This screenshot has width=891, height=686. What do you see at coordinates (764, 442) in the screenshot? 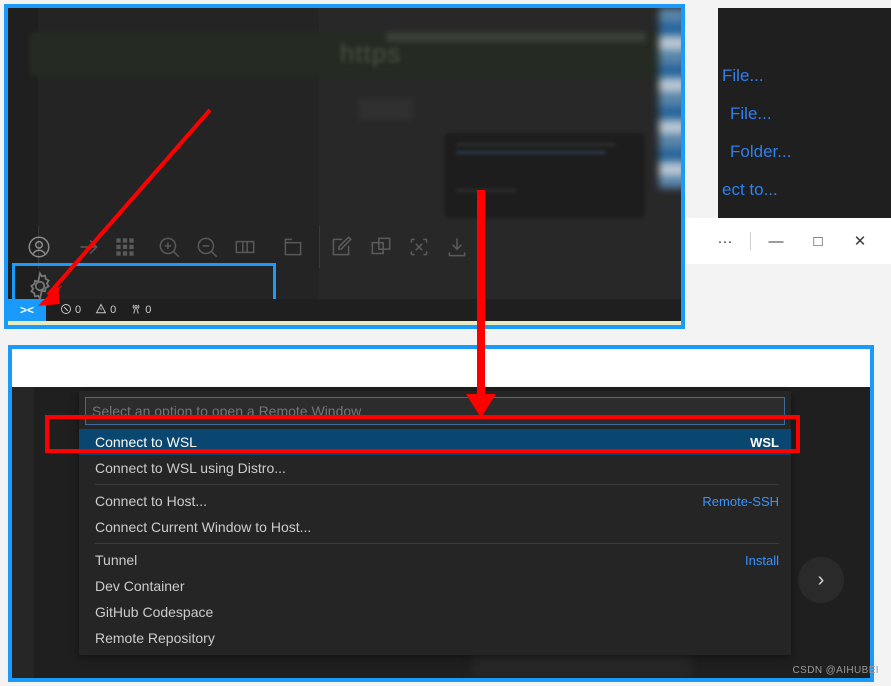
I see `quick-pick-item-badge: WSL` at bounding box center [764, 442].